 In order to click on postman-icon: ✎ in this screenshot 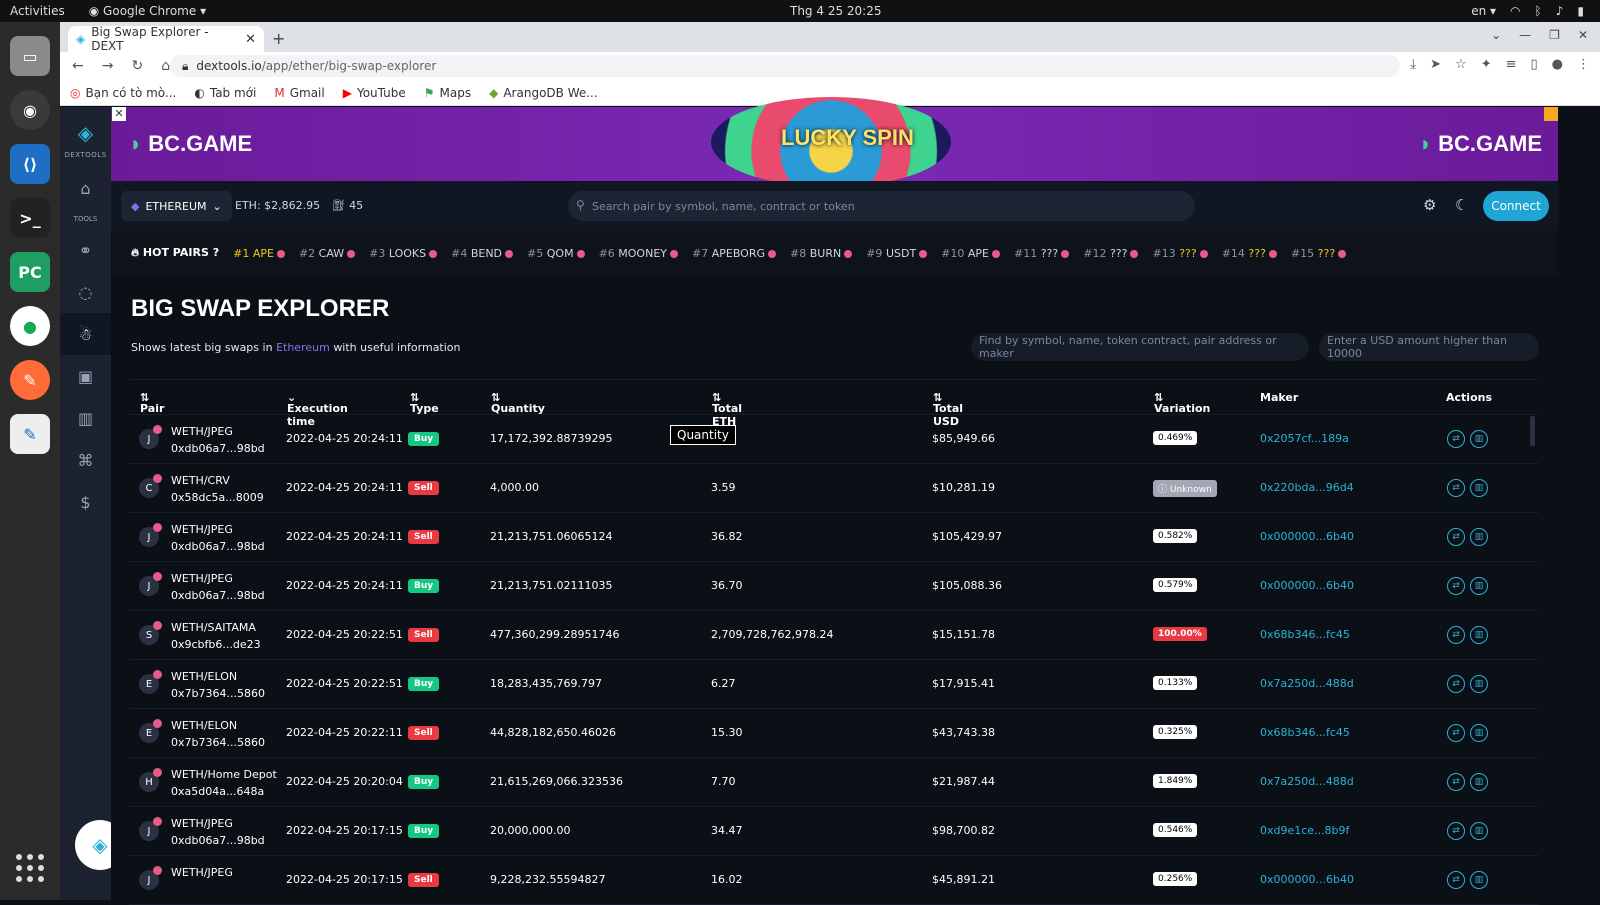, I will do `click(30, 380)`.